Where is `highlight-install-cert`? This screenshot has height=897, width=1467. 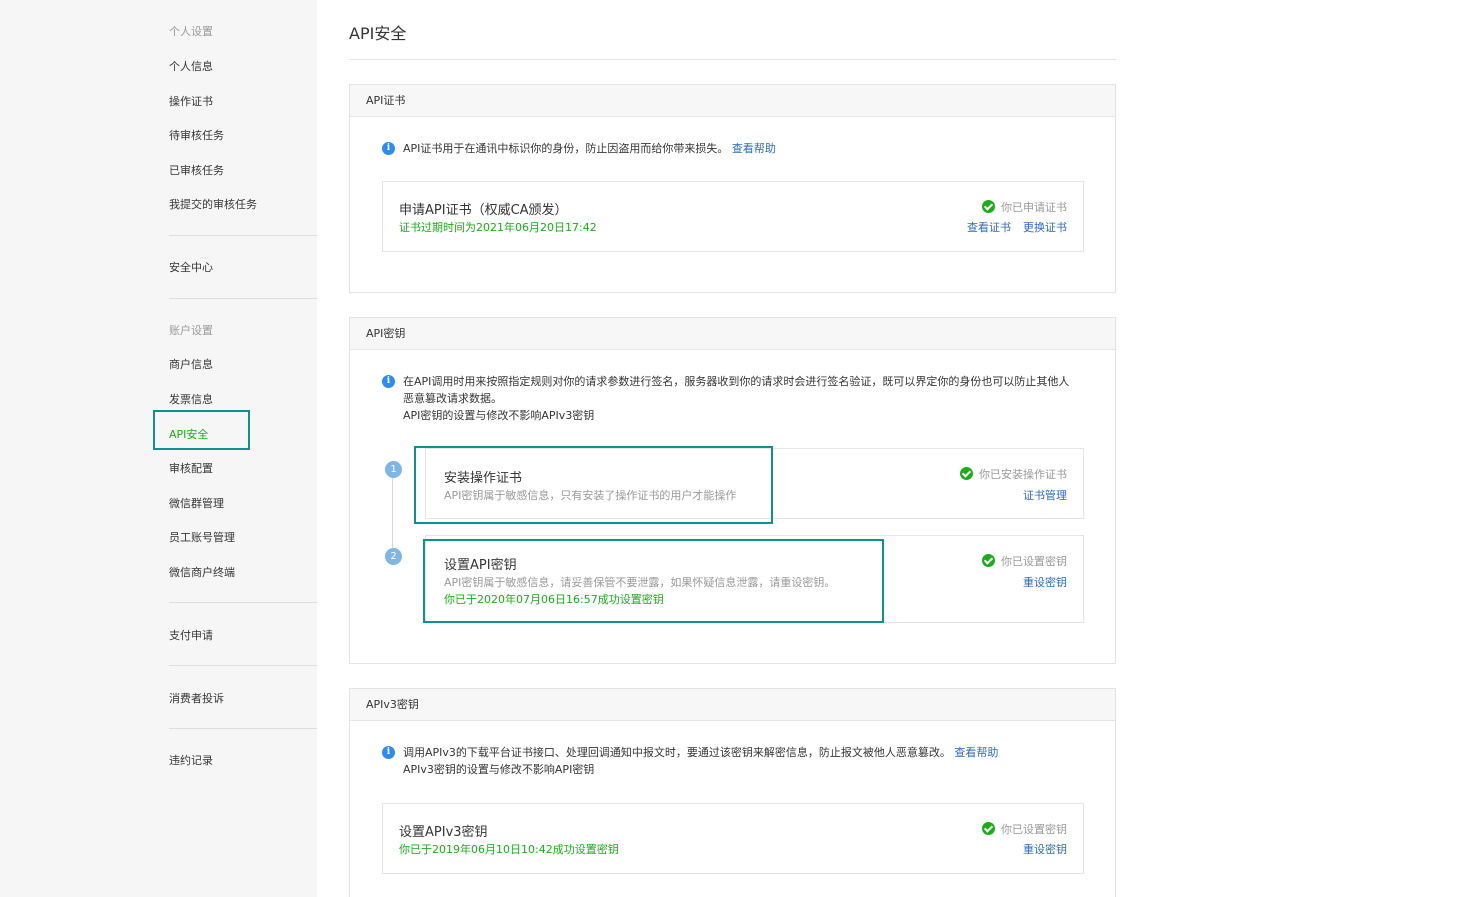
highlight-install-cert is located at coordinates (593, 485).